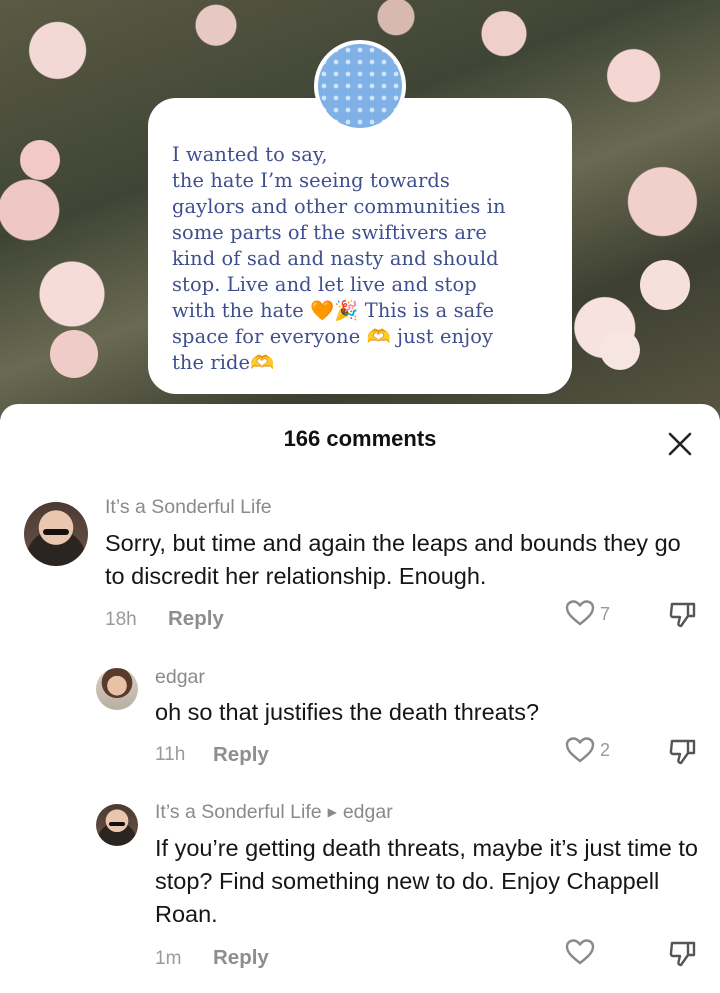  I want to click on comment-time: 11h, so click(170, 754).